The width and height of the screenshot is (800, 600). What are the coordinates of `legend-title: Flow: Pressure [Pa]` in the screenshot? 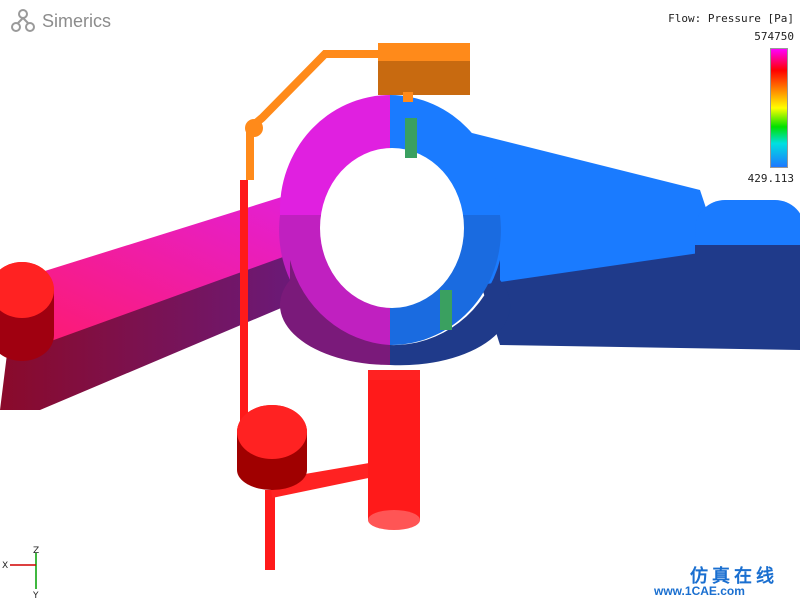 It's located at (731, 18).